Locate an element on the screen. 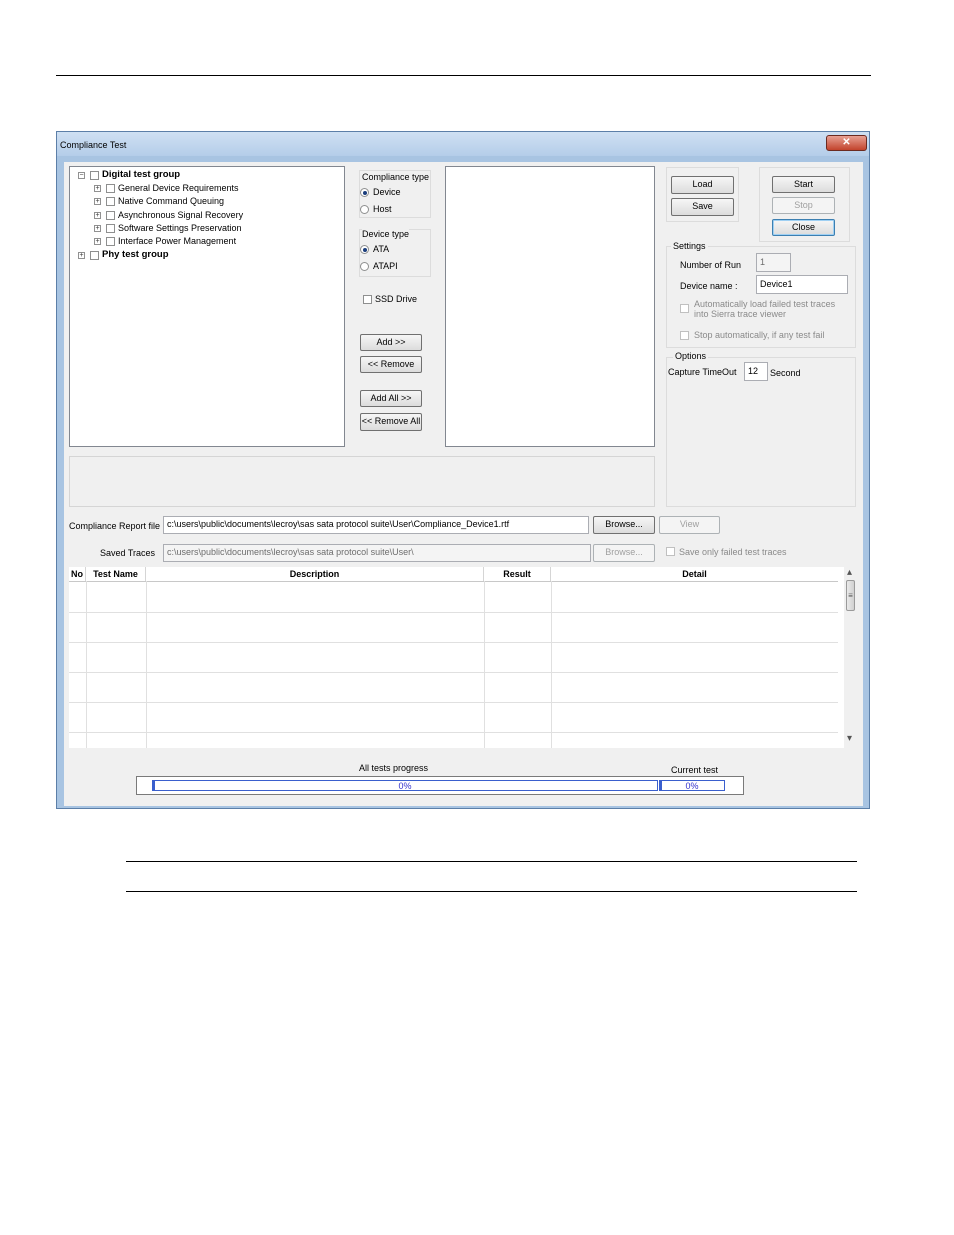  ssd-drive-checkbox is located at coordinates (367, 299).